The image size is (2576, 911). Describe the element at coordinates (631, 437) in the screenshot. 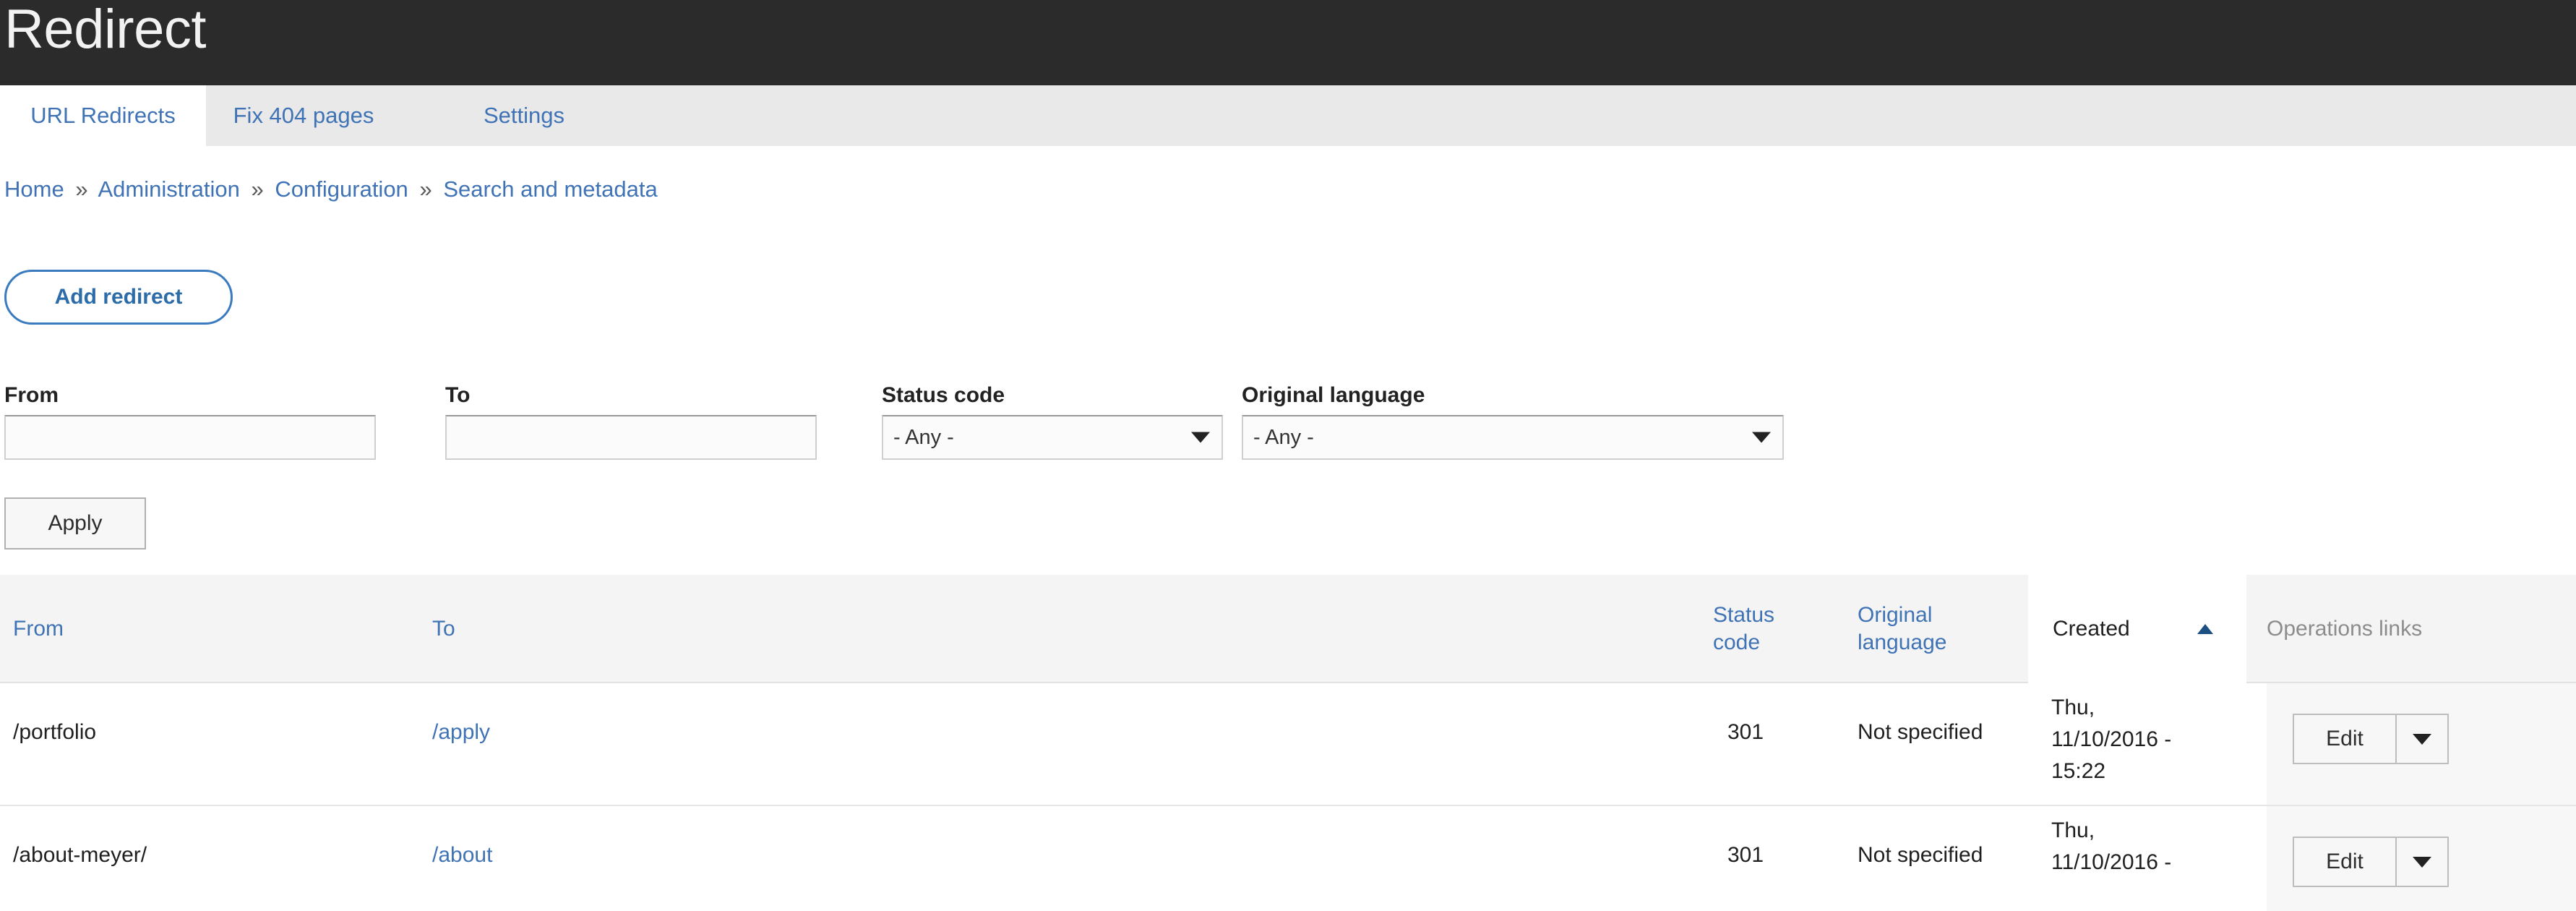

I see `to-filter-input` at that location.